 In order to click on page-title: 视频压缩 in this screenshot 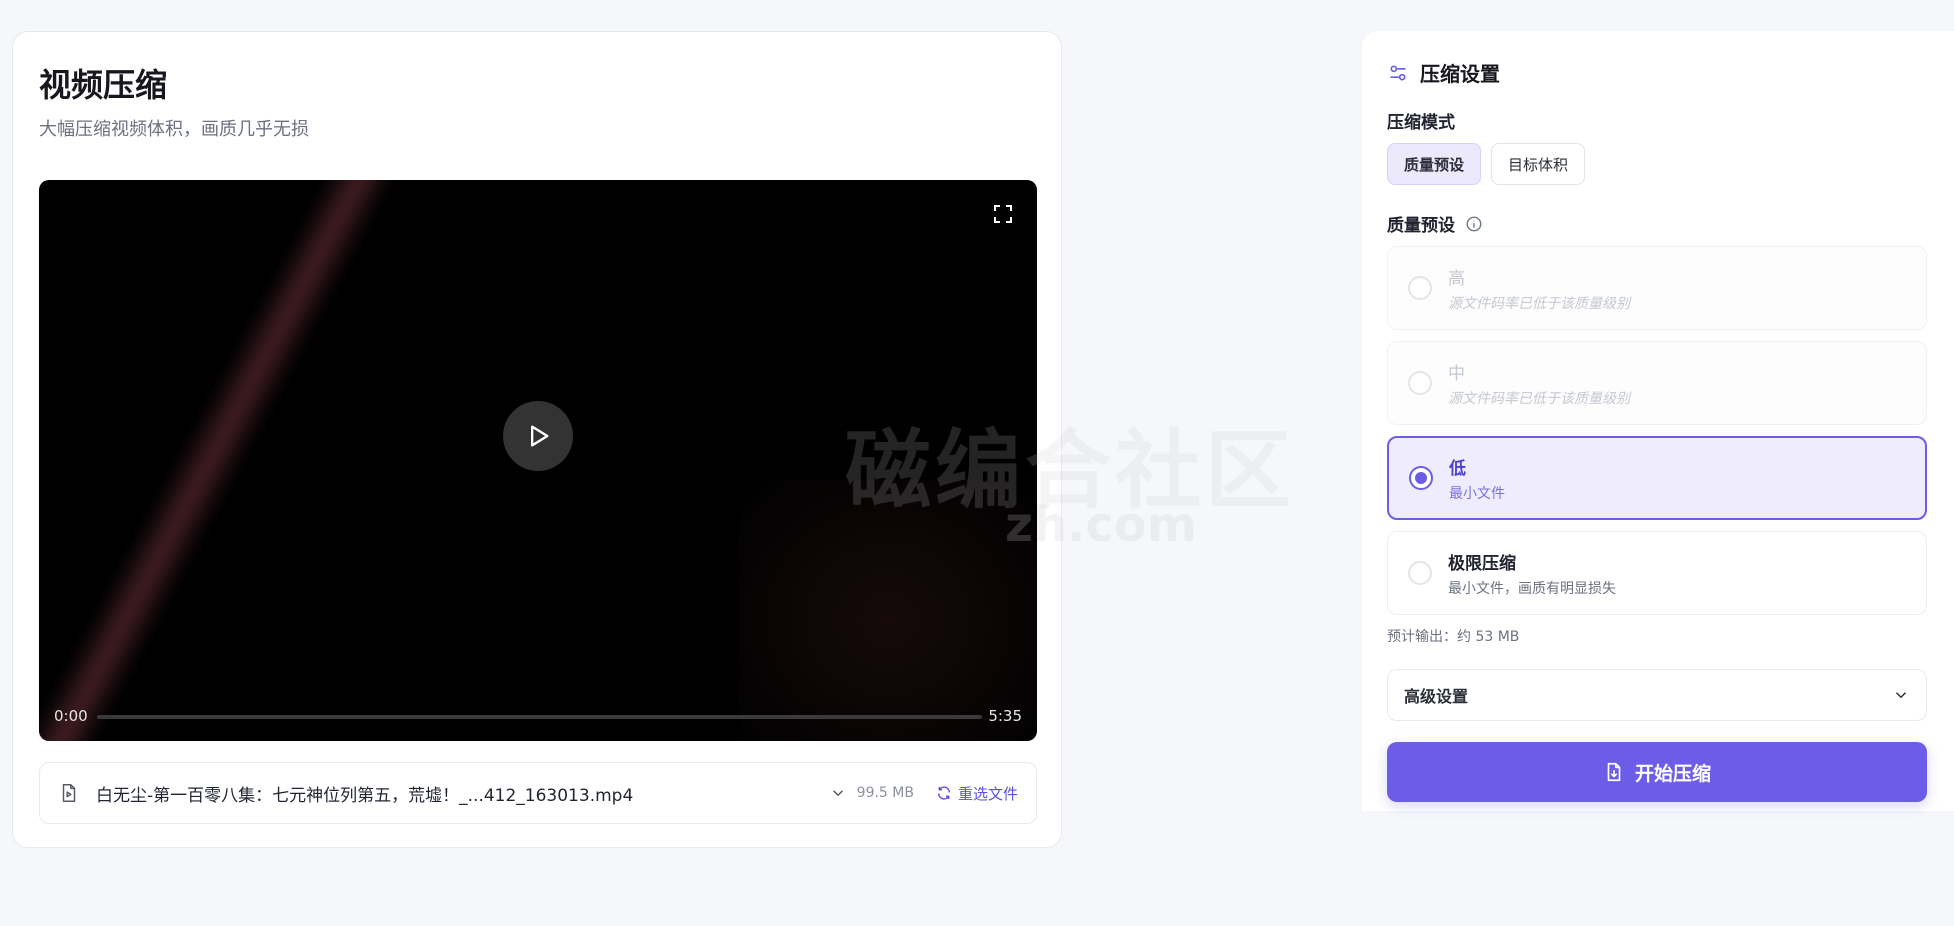, I will do `click(103, 85)`.